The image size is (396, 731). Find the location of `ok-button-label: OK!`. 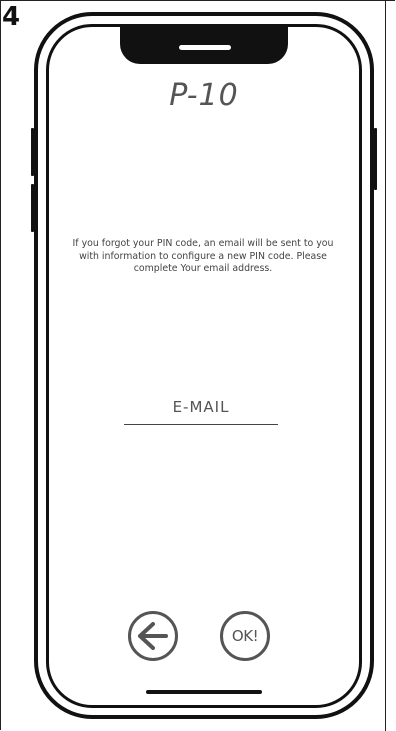

ok-button-label: OK! is located at coordinates (245, 636).